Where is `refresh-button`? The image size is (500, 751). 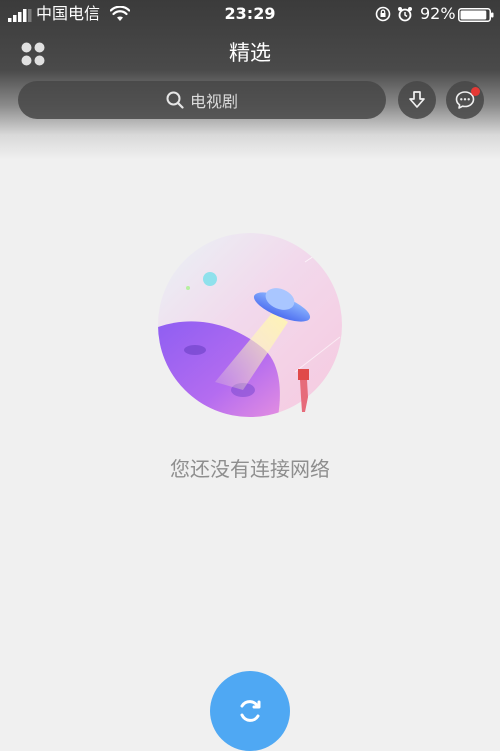 refresh-button is located at coordinates (250, 711).